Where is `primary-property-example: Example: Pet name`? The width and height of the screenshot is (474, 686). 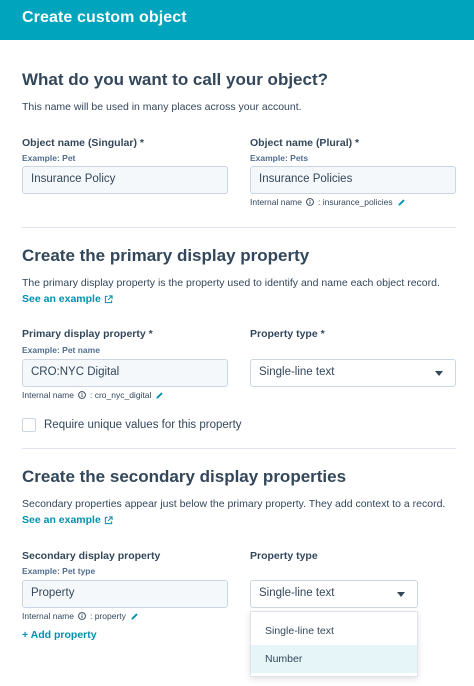
primary-property-example: Example: Pet name is located at coordinates (61, 350).